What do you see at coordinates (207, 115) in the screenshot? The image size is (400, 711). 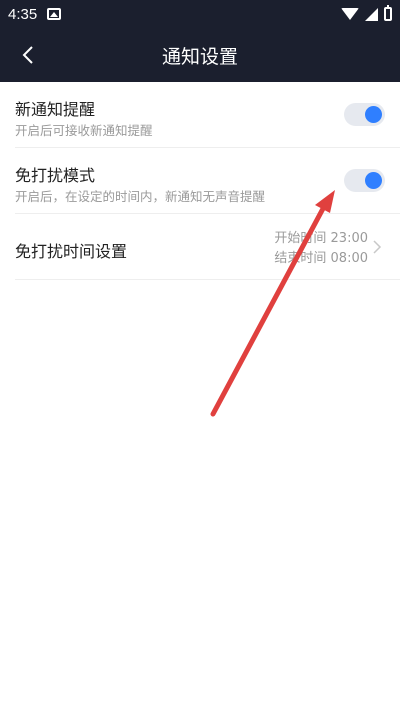 I see `new-notification-row: 新通知提醒 开启后可接收新通知提醒` at bounding box center [207, 115].